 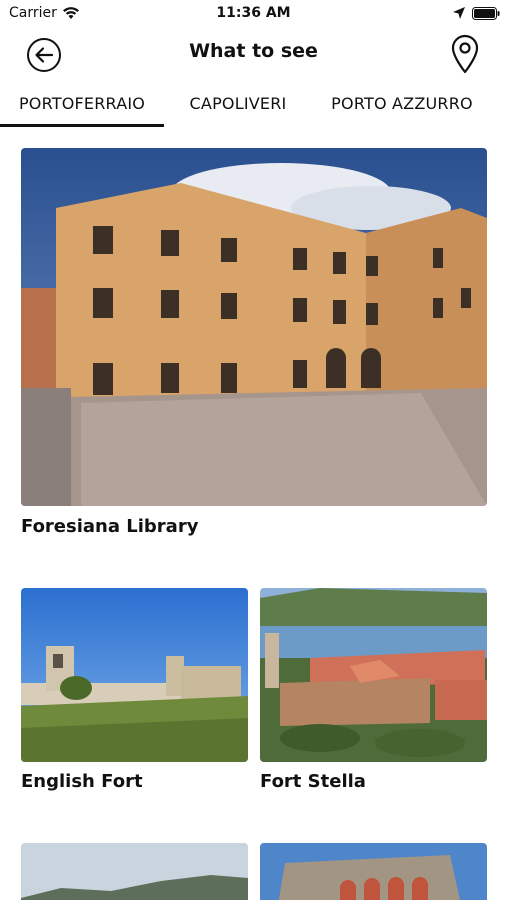 I want to click on city-tabs: PORTOFERRAIO CAPOLIVERI PORTO AZZURRO, so click(x=253, y=108).